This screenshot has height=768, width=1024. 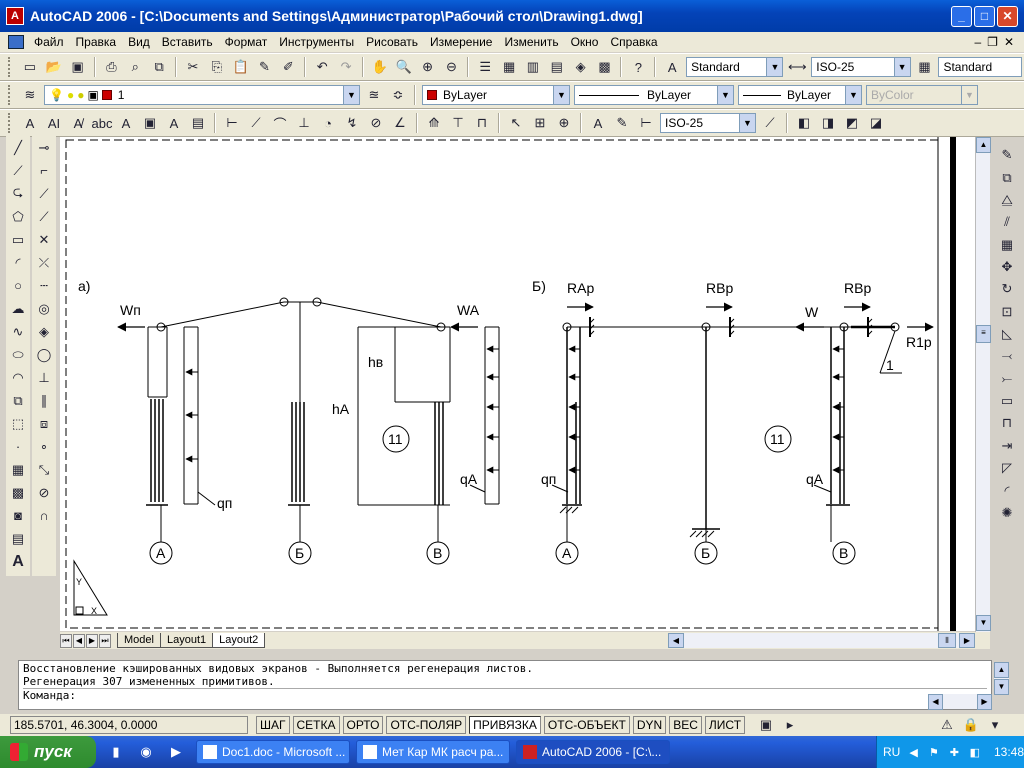 I want to click on polygon-icon: ⬠, so click(x=18, y=216).